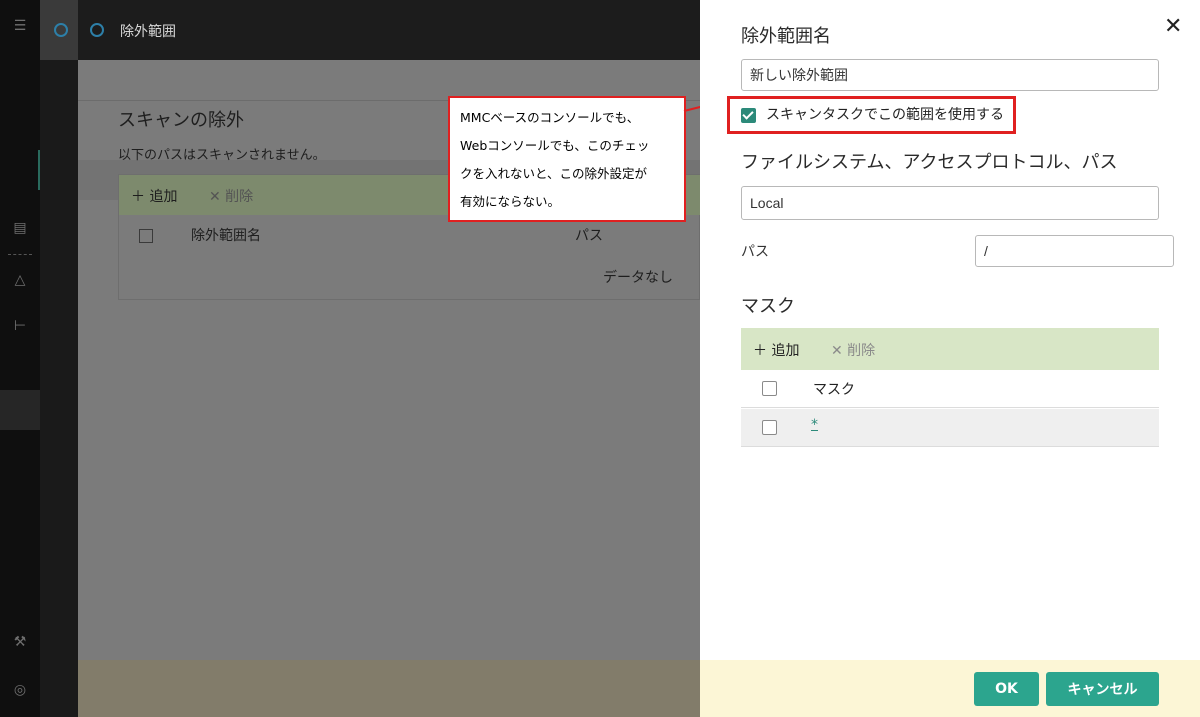 This screenshot has height=717, width=1200. Describe the element at coordinates (885, 114) in the screenshot. I see `use-in-scan-label: スキャンタスクでこの範囲を使用する` at that location.